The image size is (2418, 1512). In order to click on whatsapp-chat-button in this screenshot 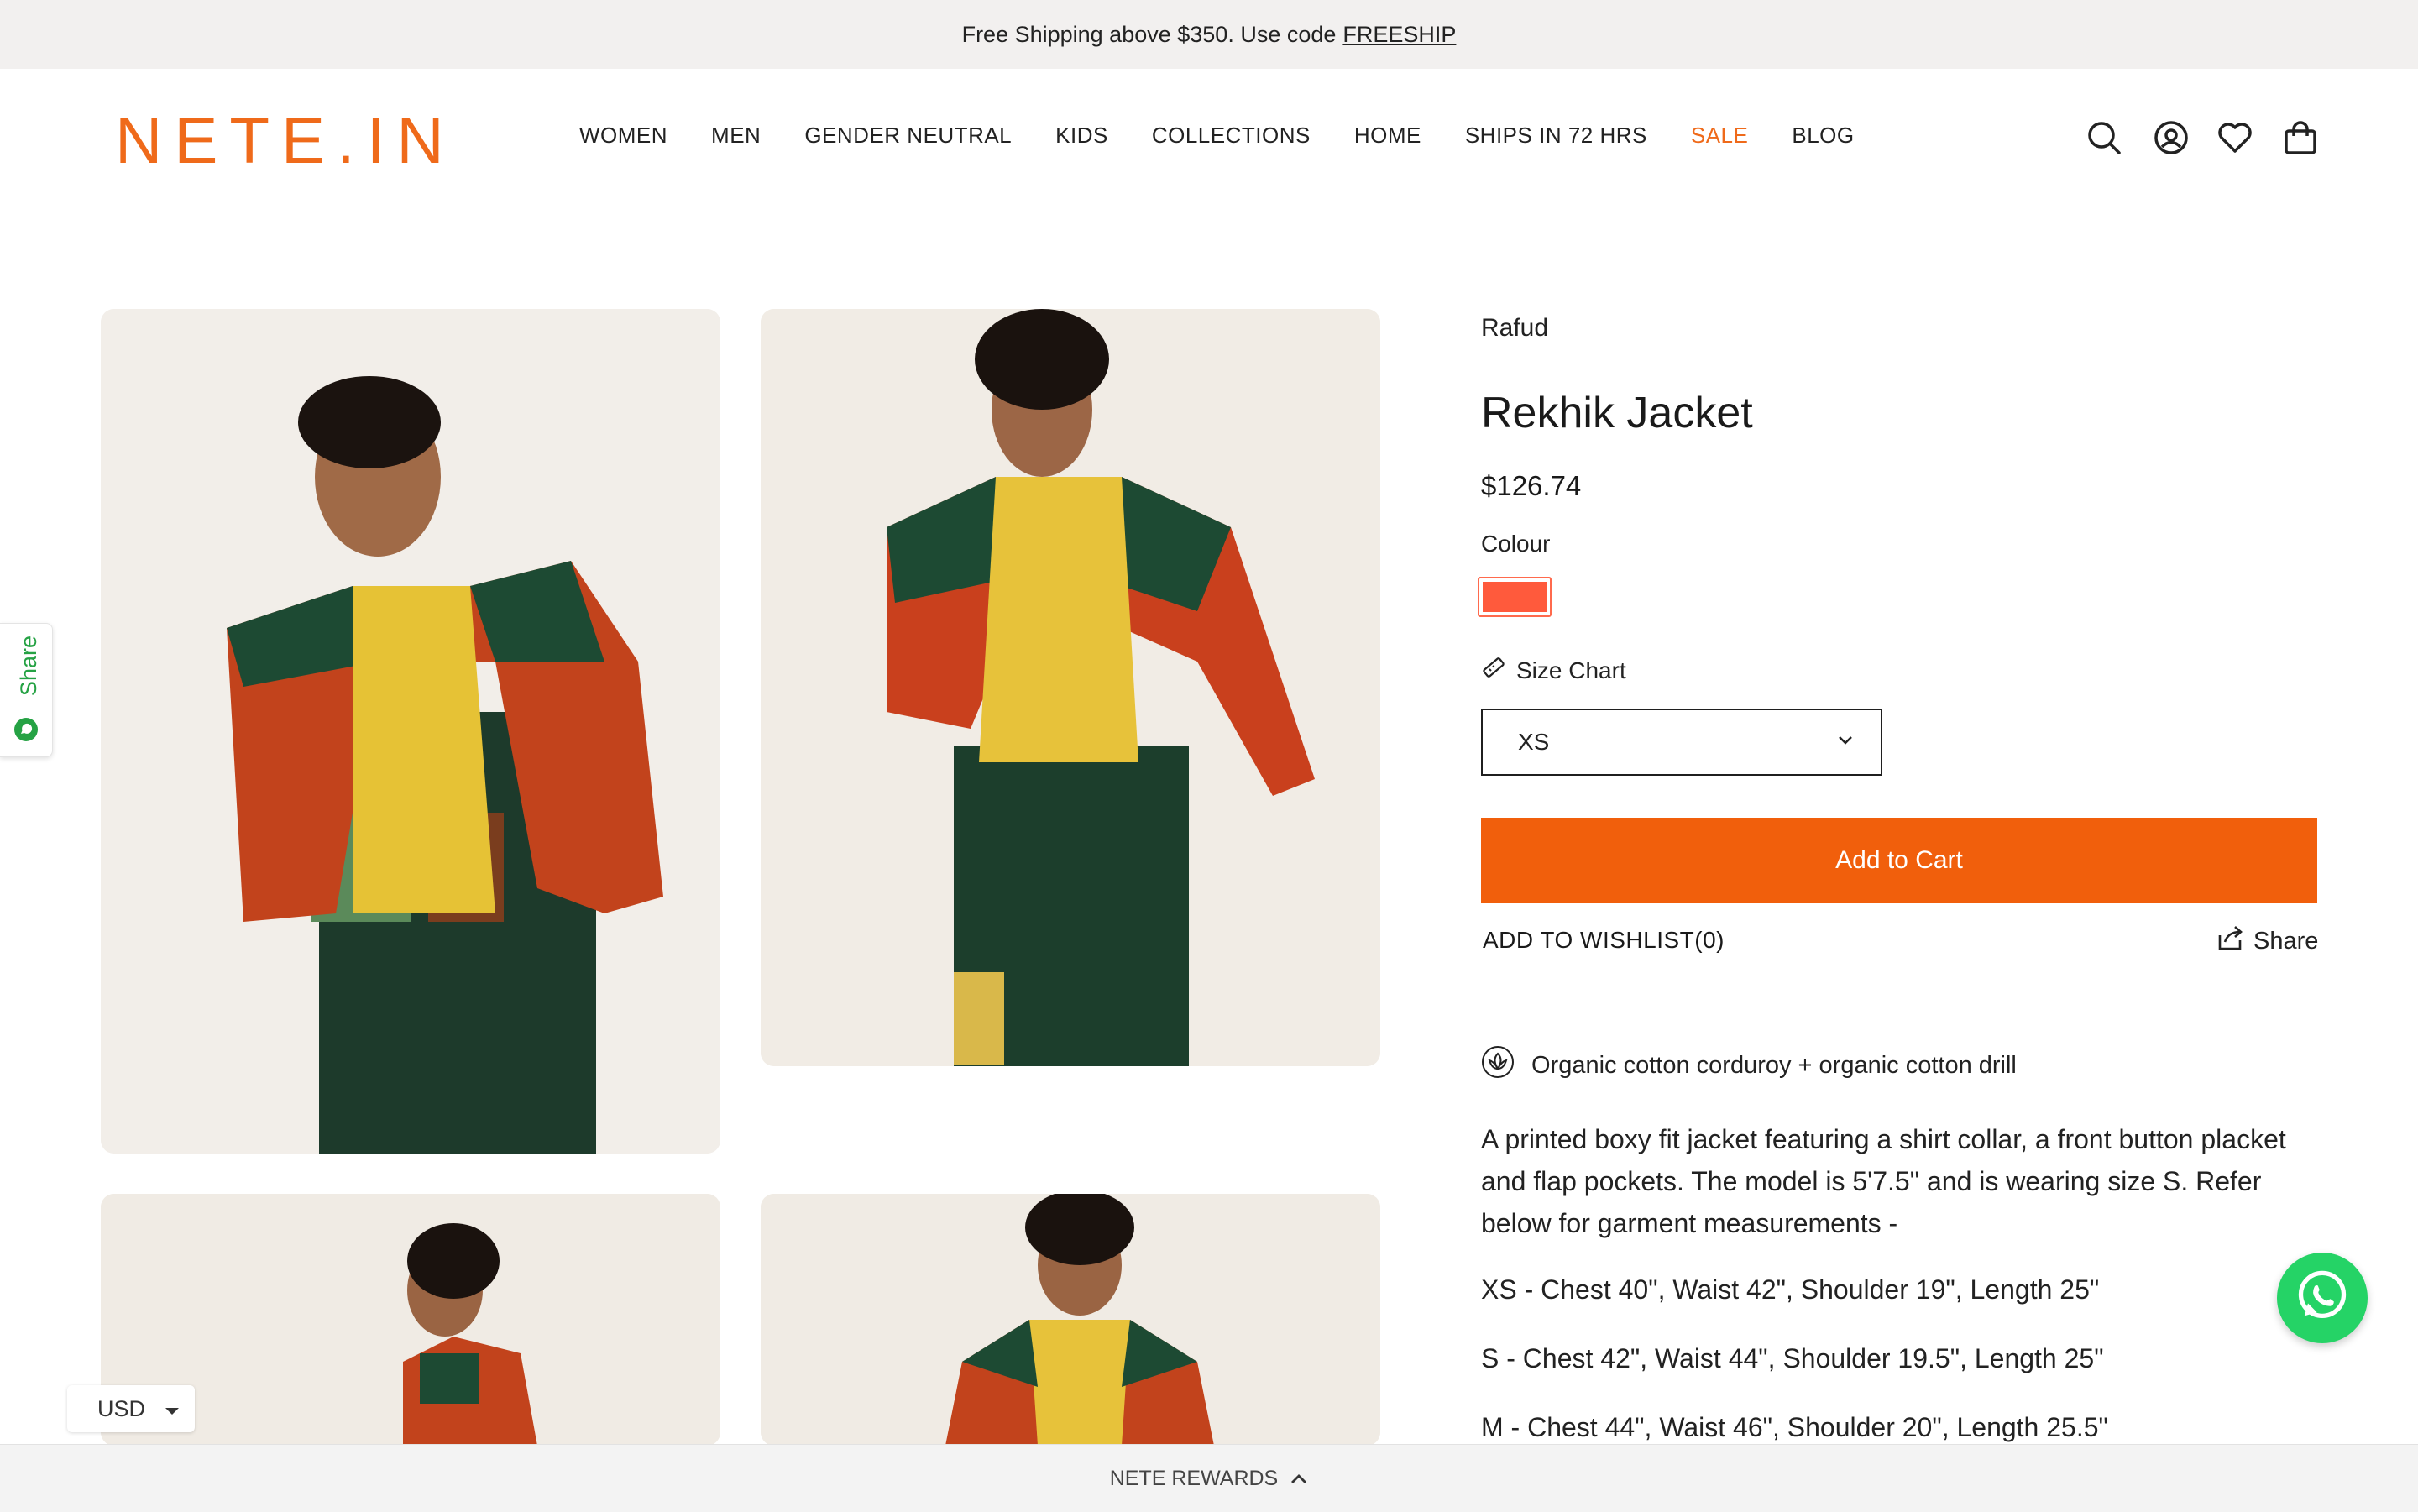, I will do `click(2322, 1298)`.